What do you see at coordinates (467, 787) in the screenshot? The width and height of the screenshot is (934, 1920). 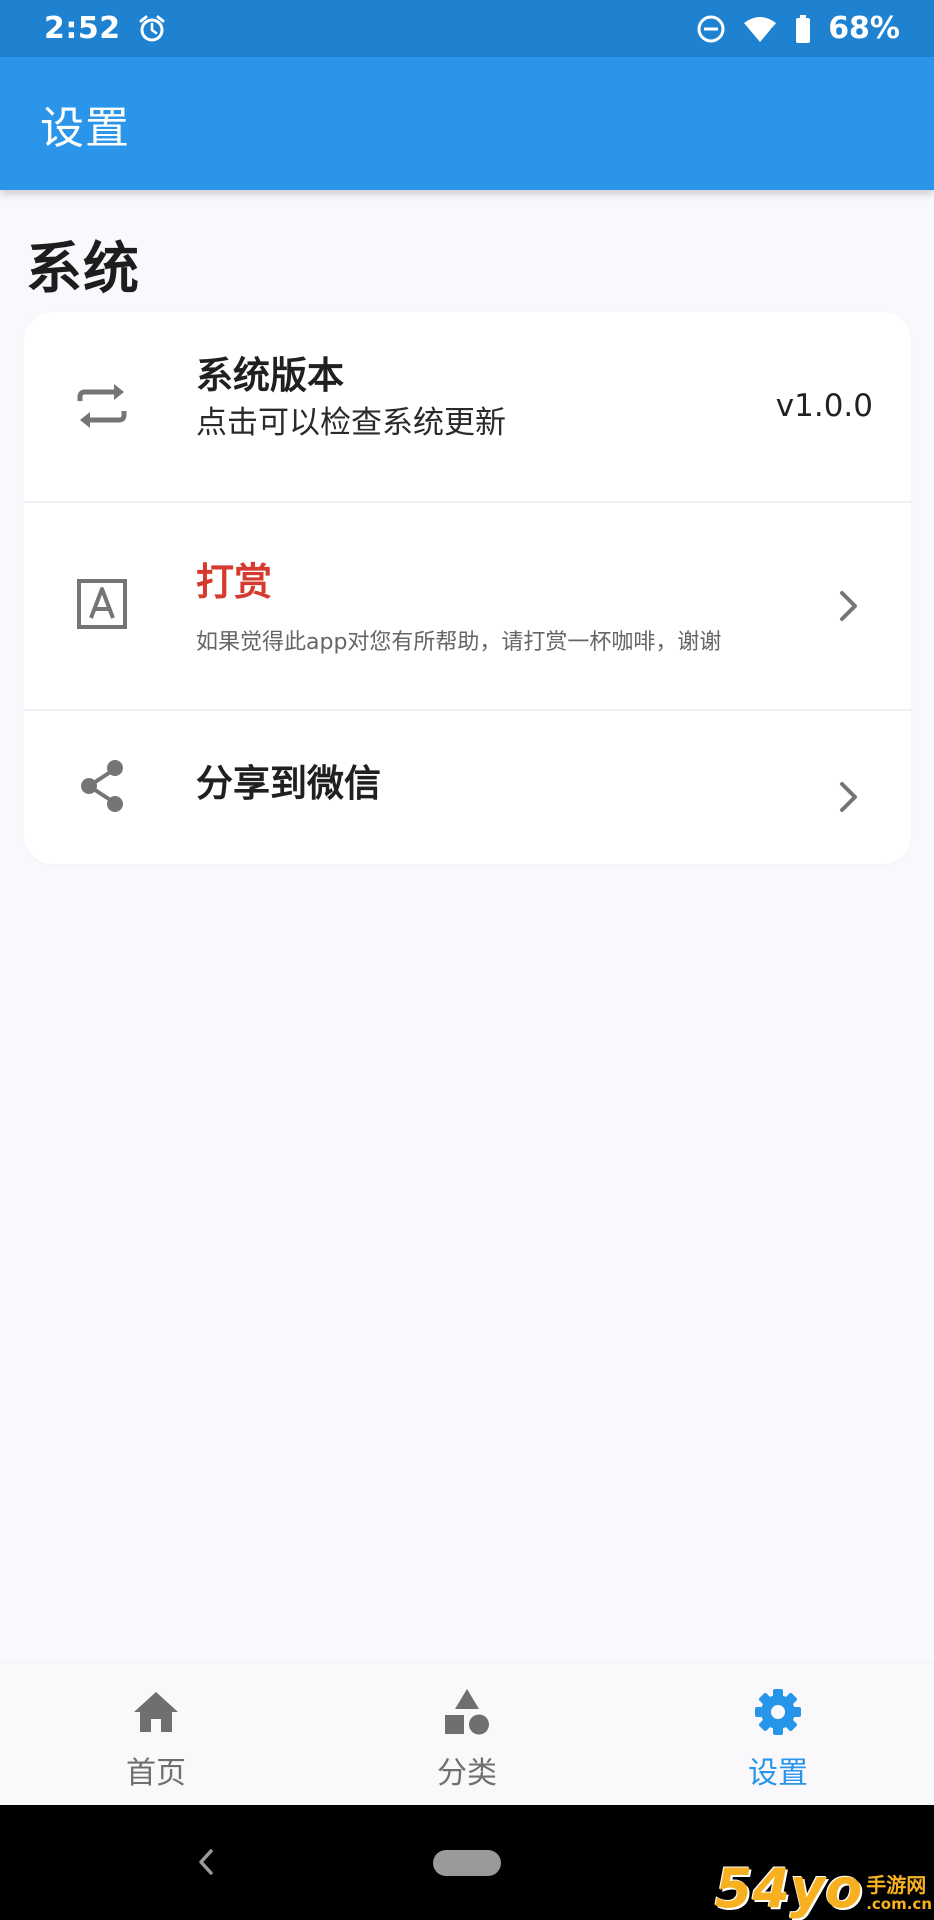 I see `share-row: 分享到微信` at bounding box center [467, 787].